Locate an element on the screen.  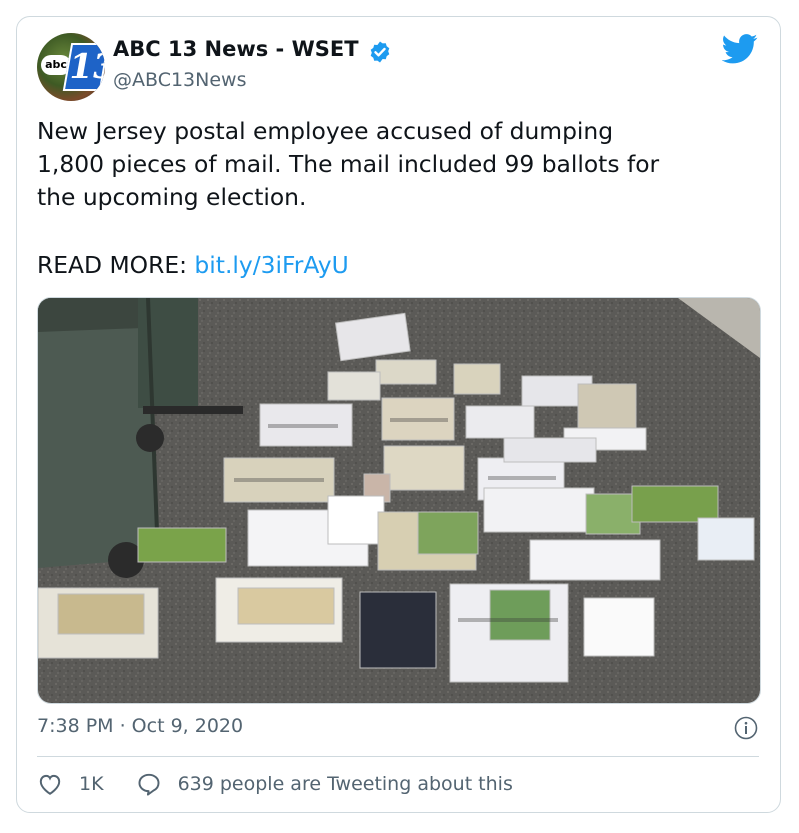
author-name: ABC 13 News - WSET is located at coordinates (236, 49).